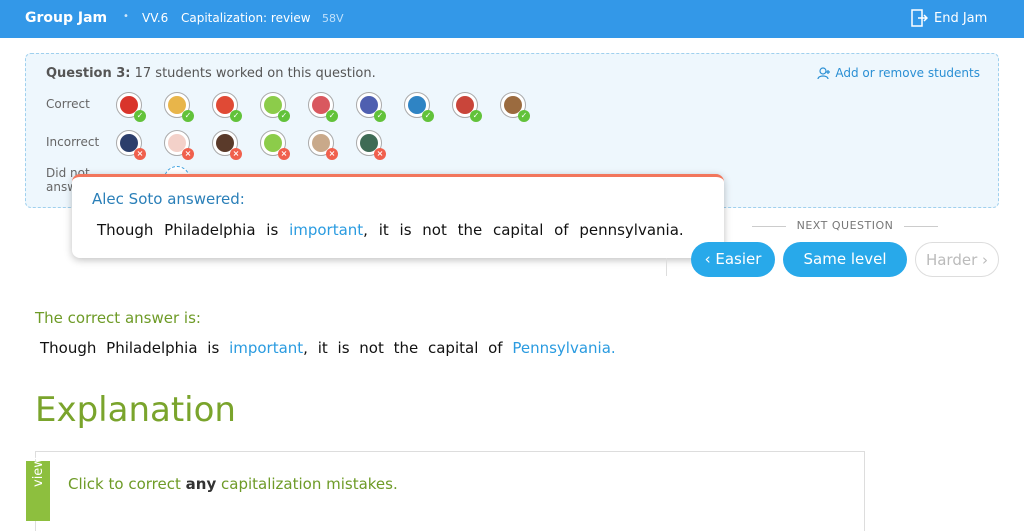  Describe the element at coordinates (326, 230) in the screenshot. I see `student-answer-highlight: important` at that location.